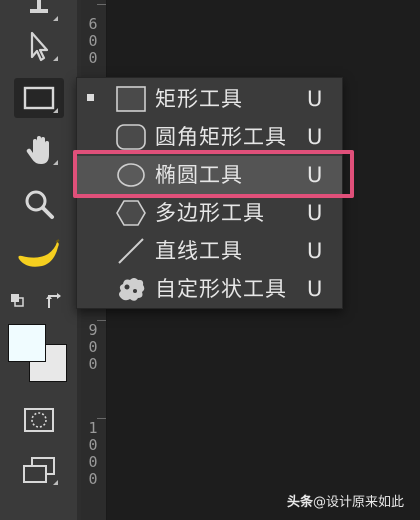 The image size is (420, 520). I want to click on zoom-icon, so click(39, 204).